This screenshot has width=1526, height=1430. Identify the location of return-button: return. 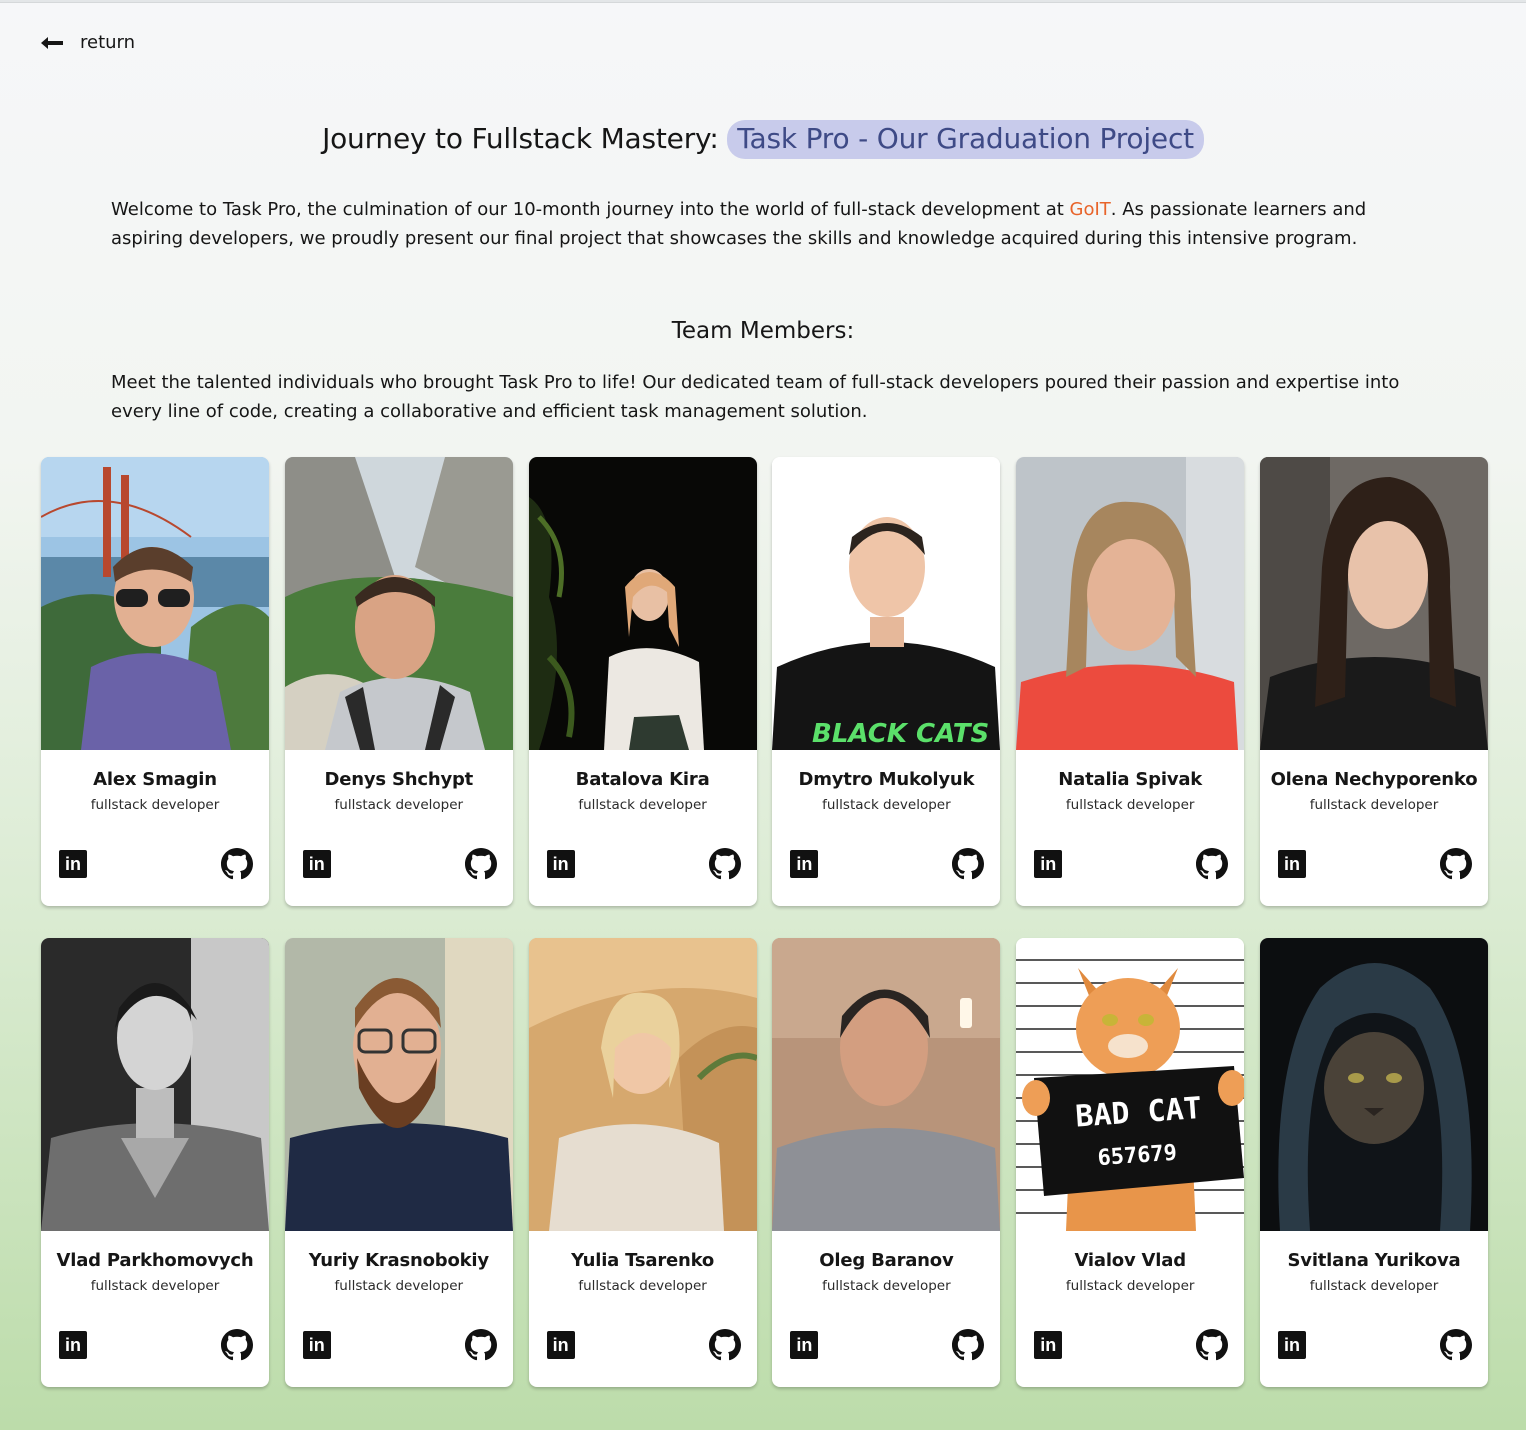
(87, 42).